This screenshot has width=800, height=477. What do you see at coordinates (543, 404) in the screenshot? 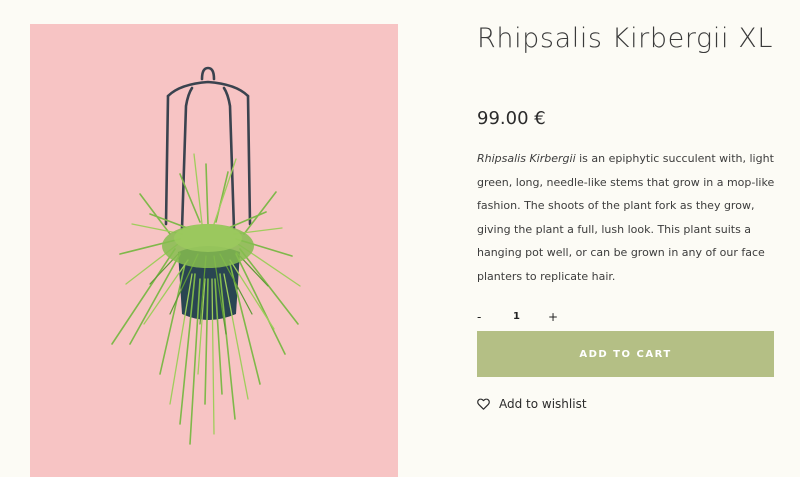
I see `wishlist-label: Add to wishlist` at bounding box center [543, 404].